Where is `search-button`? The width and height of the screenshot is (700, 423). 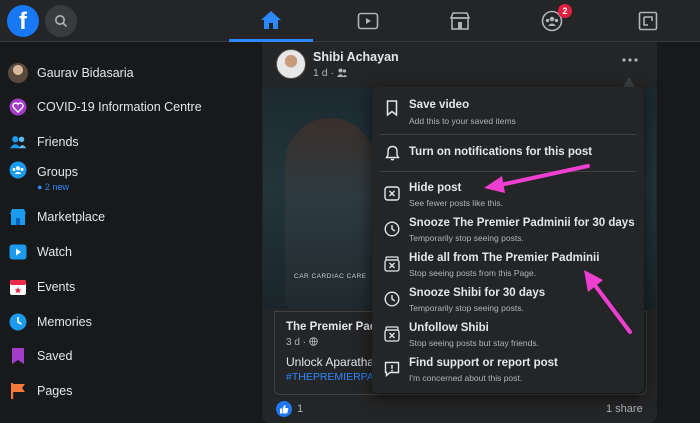 search-button is located at coordinates (61, 21).